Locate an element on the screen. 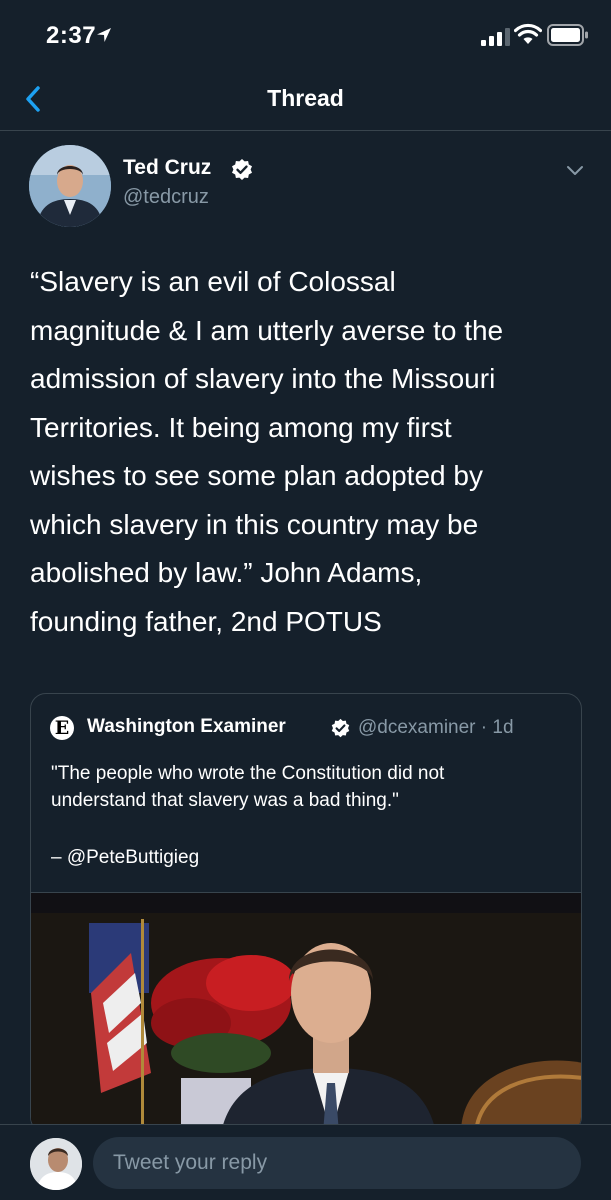 The image size is (611, 1200). battery-icon is located at coordinates (567, 35).